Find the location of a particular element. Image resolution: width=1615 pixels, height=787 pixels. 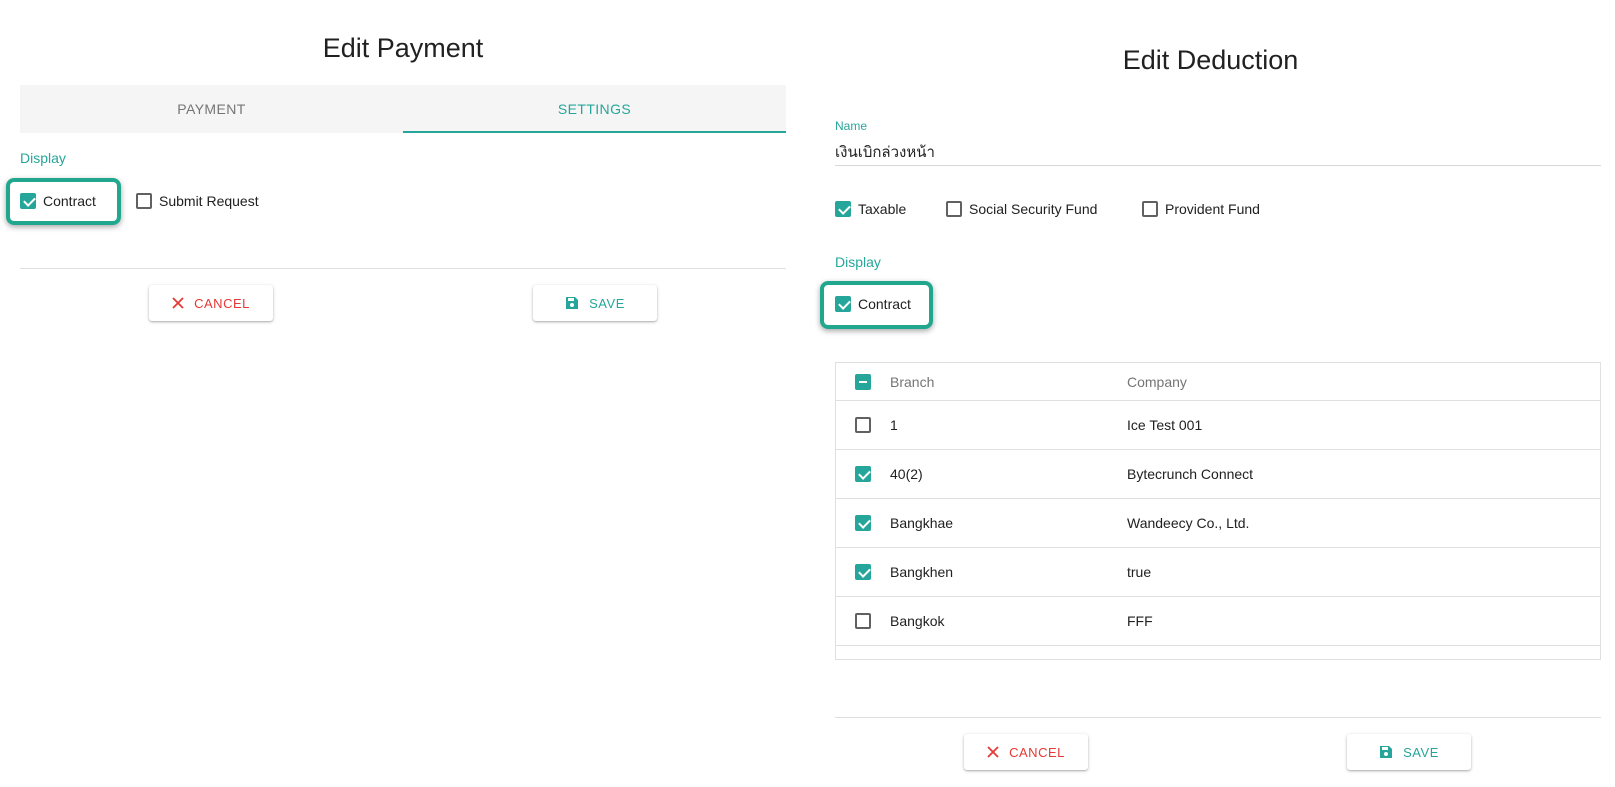

table-row: 40(2) Bytecrunch Connect is located at coordinates (1218, 474).